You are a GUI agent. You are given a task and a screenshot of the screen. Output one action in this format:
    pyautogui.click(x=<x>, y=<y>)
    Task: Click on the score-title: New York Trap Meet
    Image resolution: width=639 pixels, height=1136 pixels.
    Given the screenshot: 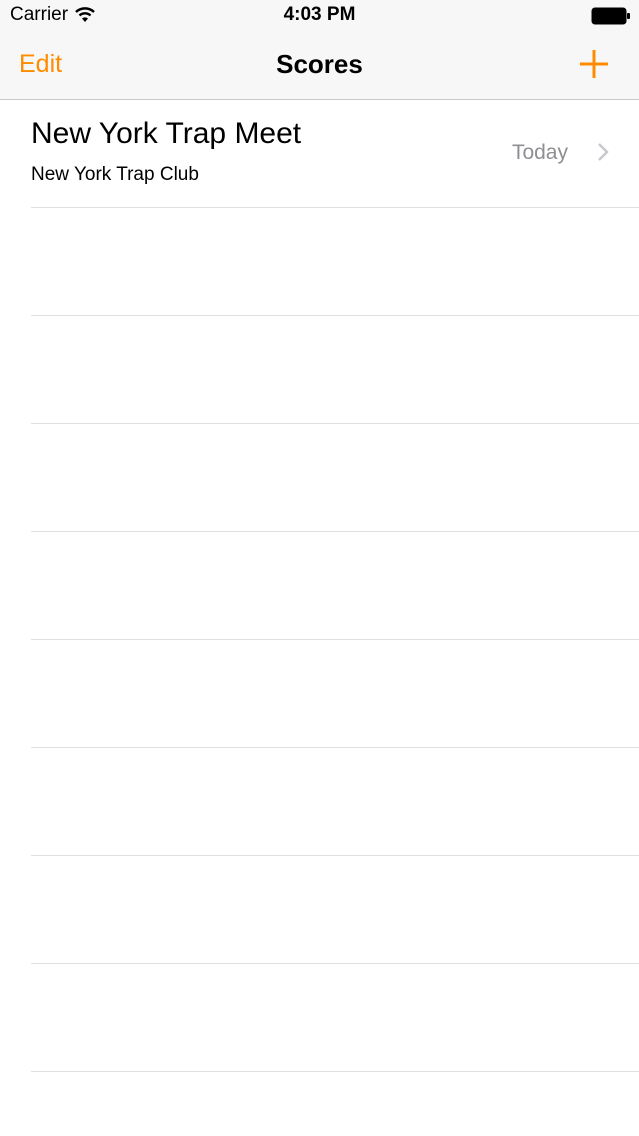 What is the action you would take?
    pyautogui.click(x=166, y=133)
    